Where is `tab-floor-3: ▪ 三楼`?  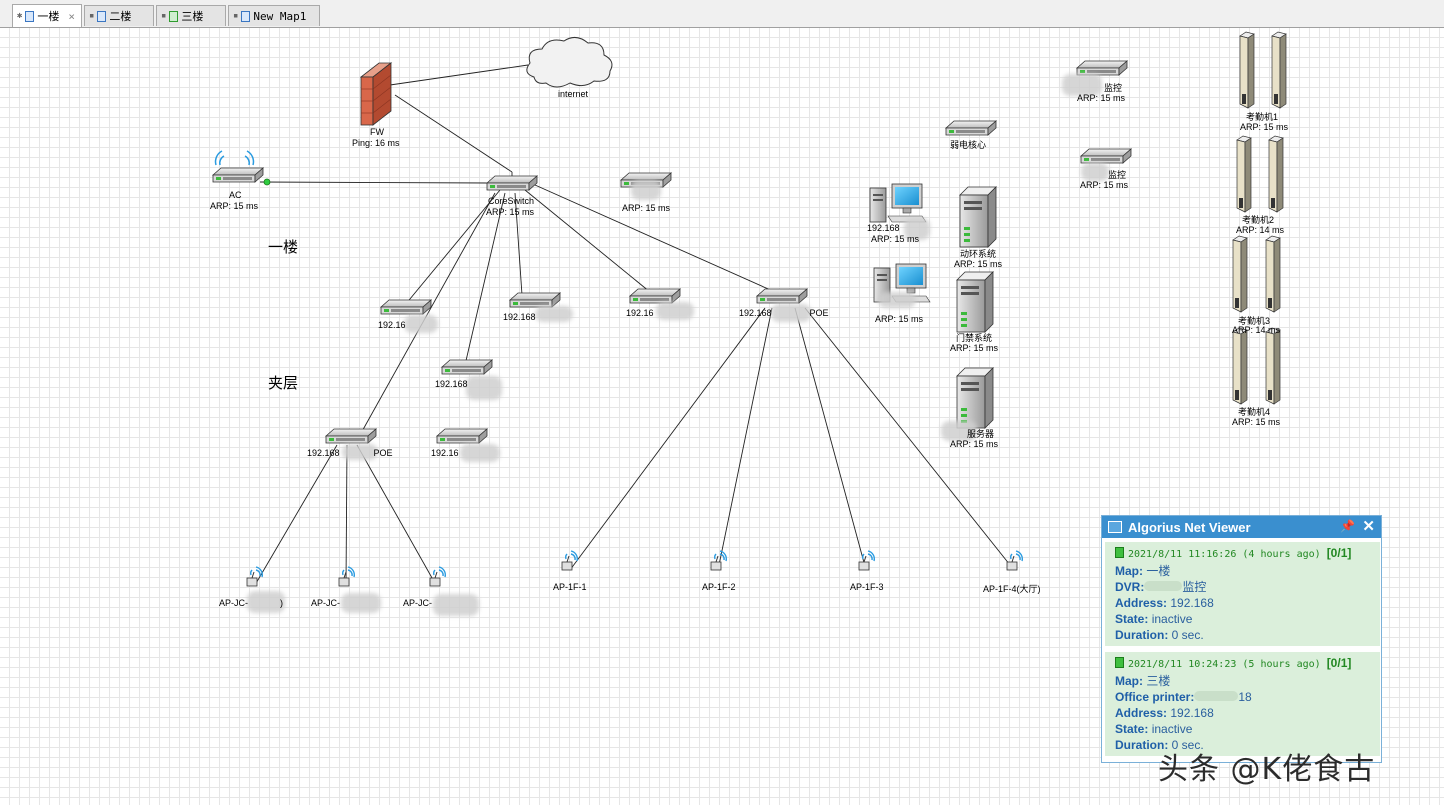 tab-floor-3: ▪ 三楼 is located at coordinates (191, 15).